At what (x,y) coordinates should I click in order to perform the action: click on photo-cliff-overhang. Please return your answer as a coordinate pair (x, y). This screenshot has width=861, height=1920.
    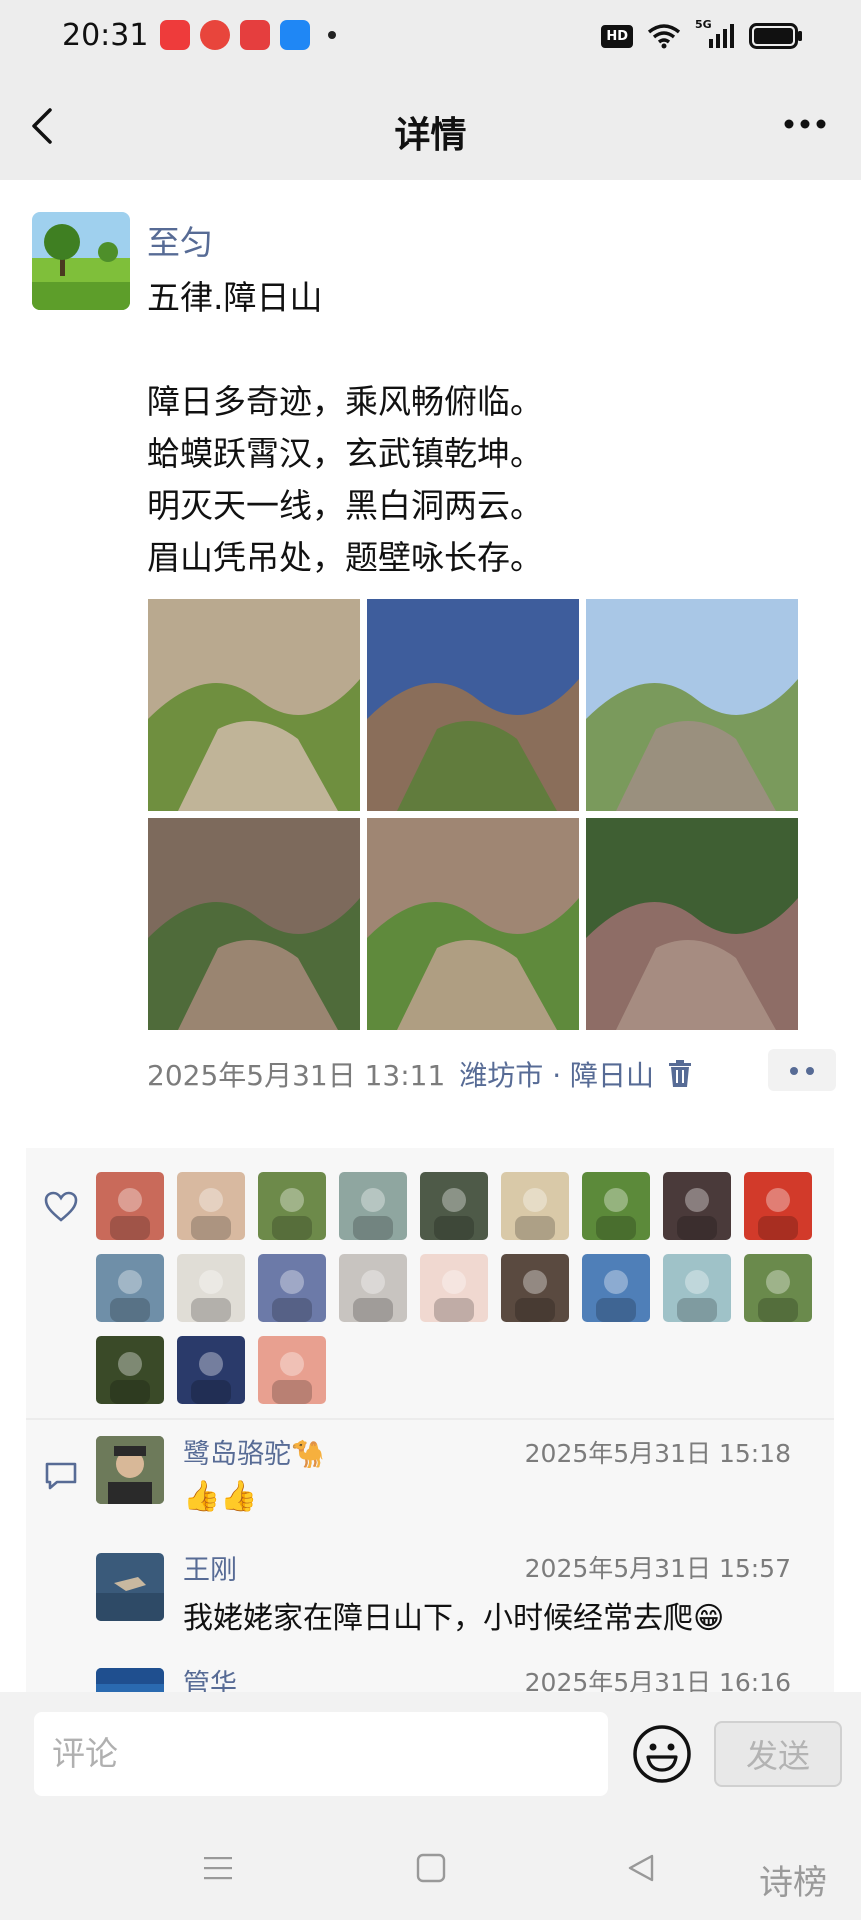
    Looking at the image, I should click on (473, 705).